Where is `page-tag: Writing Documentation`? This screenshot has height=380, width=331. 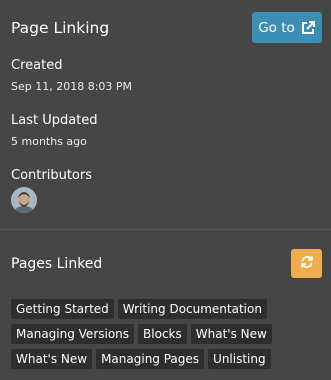 page-tag: Writing Documentation is located at coordinates (192, 309).